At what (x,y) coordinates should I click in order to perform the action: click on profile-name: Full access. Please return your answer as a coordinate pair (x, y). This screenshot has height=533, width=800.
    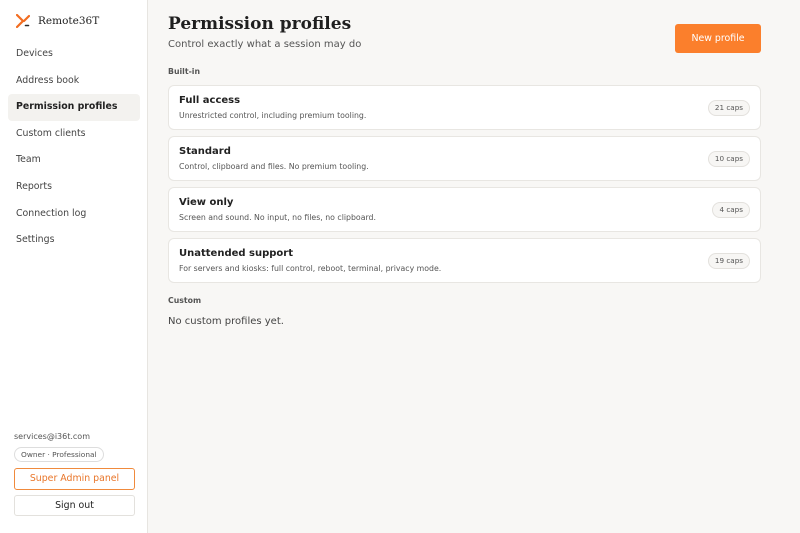
    Looking at the image, I should click on (210, 100).